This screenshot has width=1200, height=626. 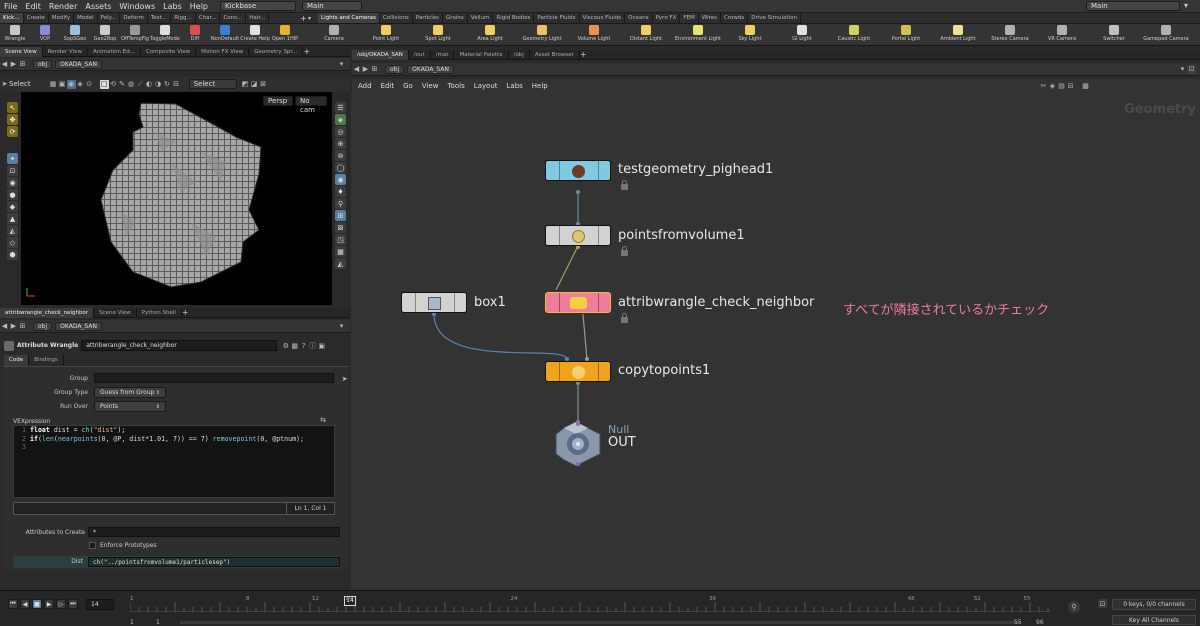 I want to click on handle-tool-icon: ↖, so click(x=12, y=107).